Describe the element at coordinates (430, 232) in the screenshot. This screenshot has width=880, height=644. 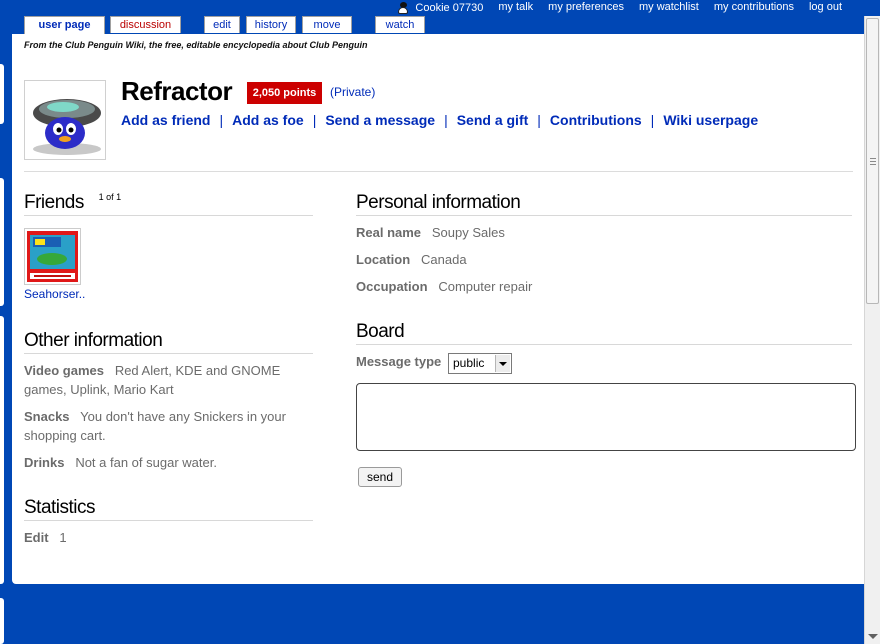
I see `real-name-row: Real name Soupy Sales` at that location.